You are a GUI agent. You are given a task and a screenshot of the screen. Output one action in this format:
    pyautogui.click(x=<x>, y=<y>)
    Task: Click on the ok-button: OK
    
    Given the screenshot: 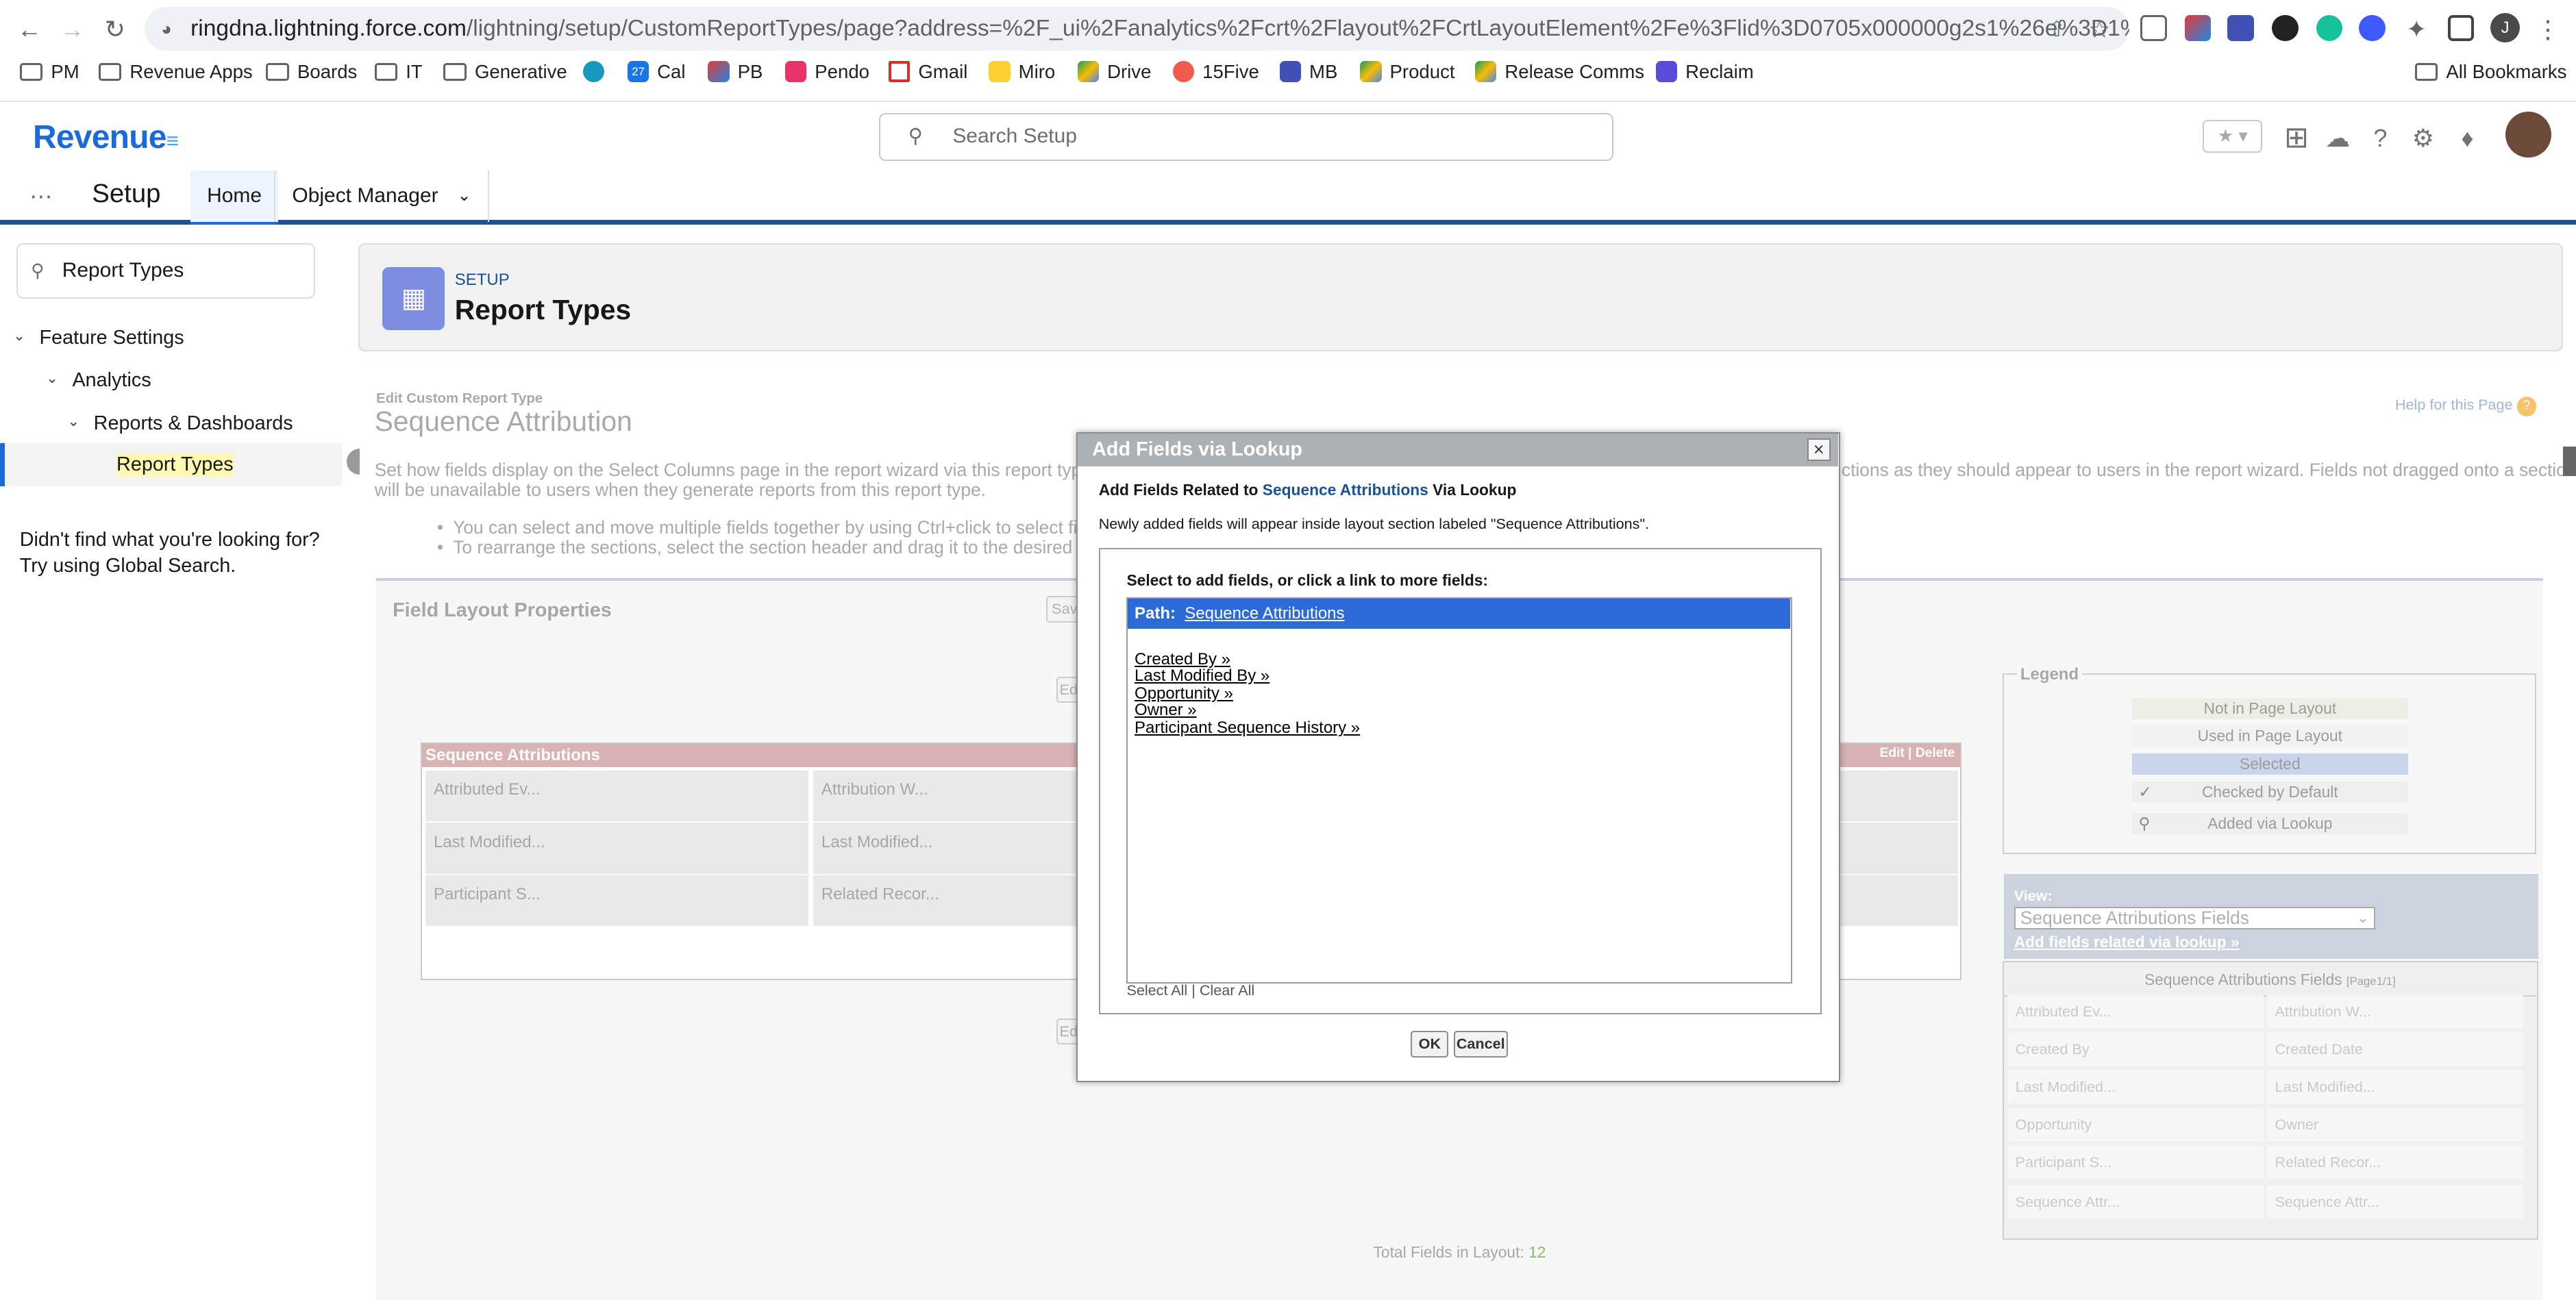 What is the action you would take?
    pyautogui.click(x=1430, y=1044)
    